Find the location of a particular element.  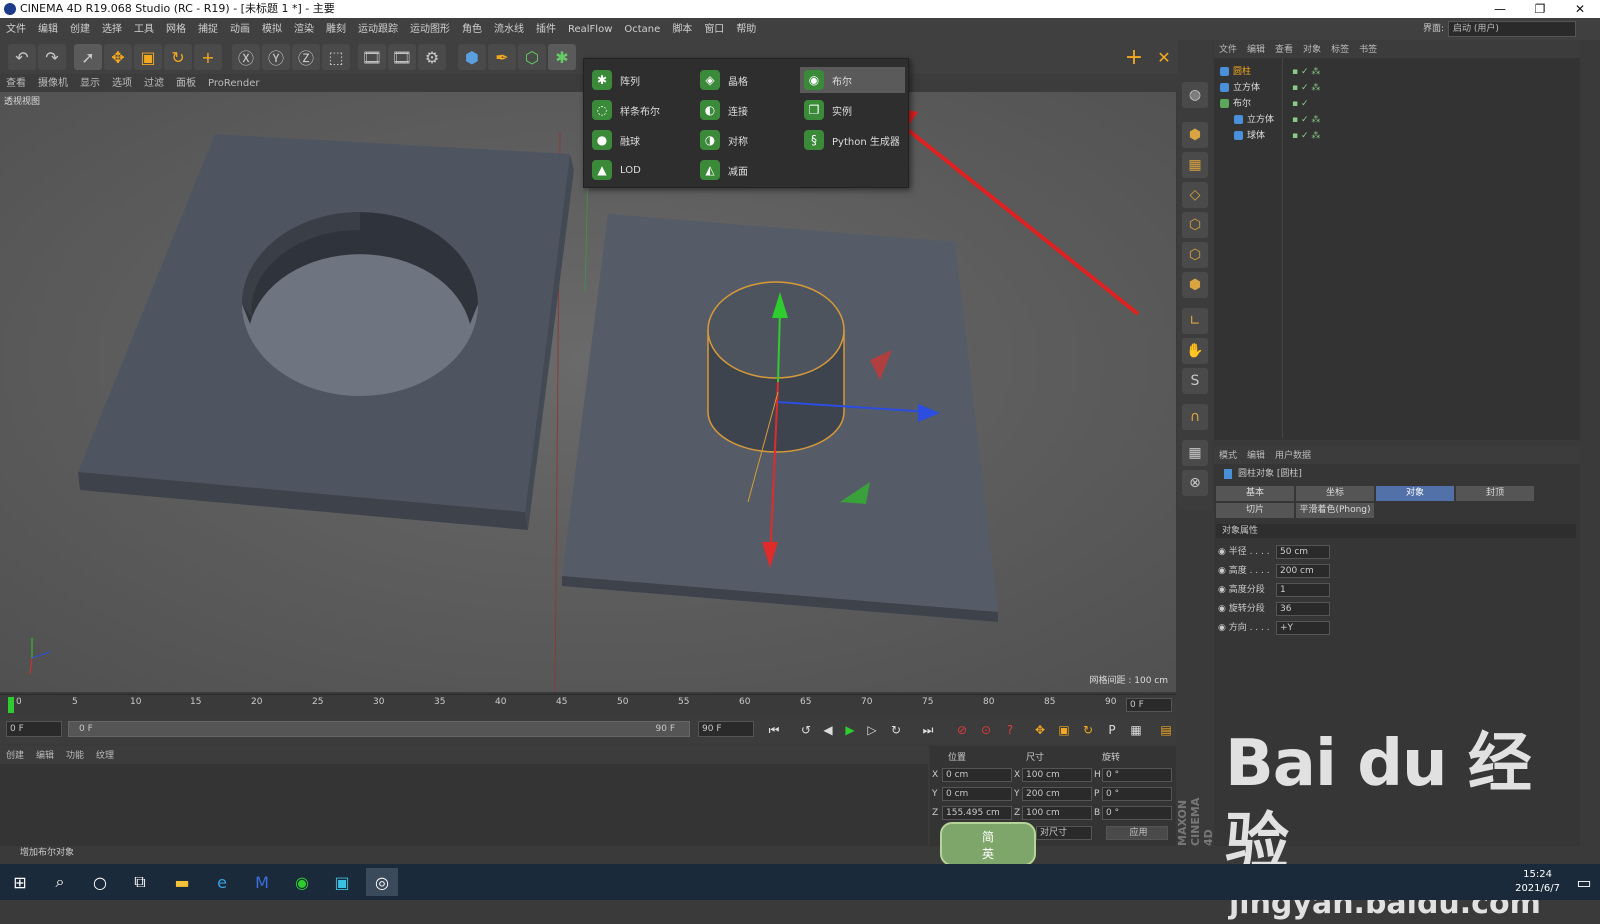

size-x-field: 100 cm is located at coordinates (1057, 775).